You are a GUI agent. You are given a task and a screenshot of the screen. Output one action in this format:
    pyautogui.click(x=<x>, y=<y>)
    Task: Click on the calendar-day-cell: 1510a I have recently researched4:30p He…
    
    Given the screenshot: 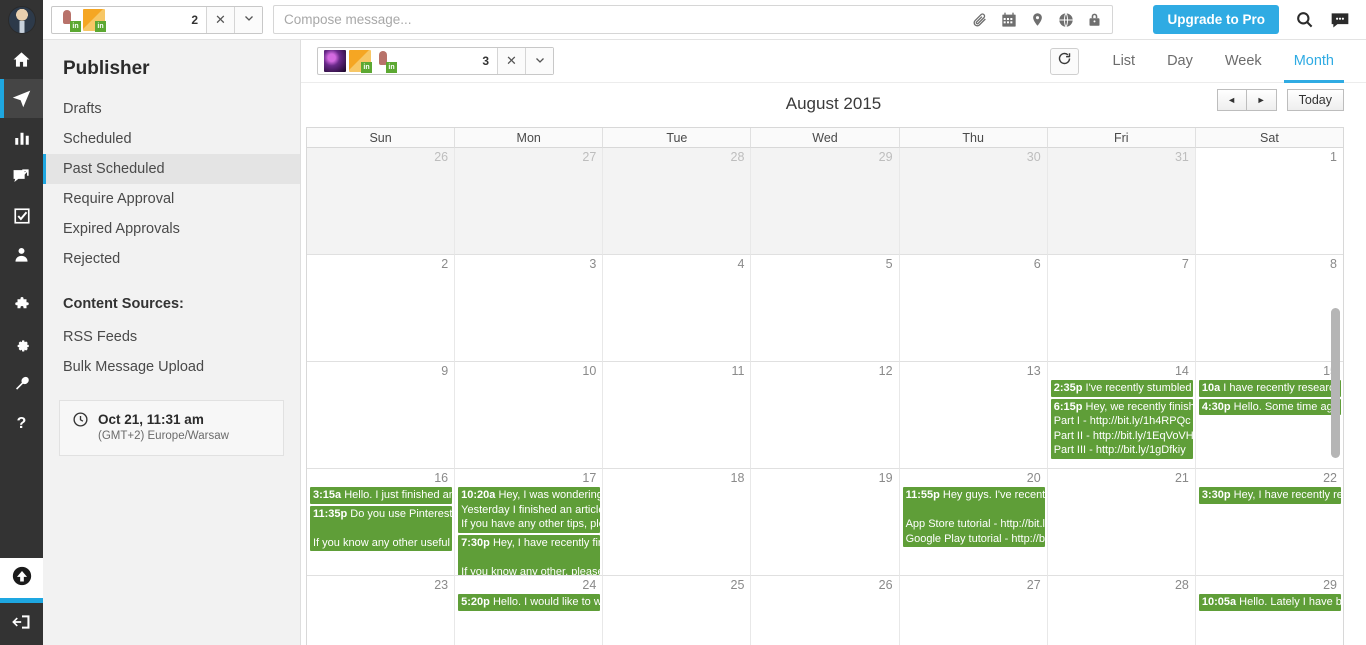 What is the action you would take?
    pyautogui.click(x=1269, y=415)
    